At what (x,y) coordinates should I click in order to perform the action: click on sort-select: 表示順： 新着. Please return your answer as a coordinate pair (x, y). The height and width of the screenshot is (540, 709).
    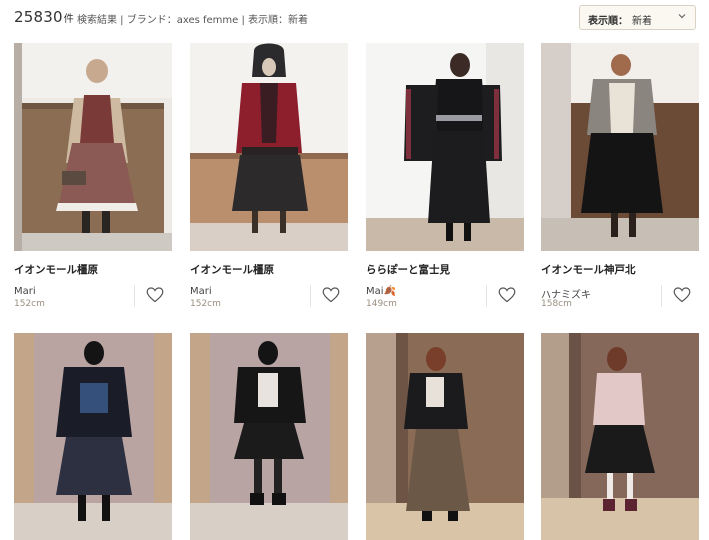
    Looking at the image, I should click on (637, 17).